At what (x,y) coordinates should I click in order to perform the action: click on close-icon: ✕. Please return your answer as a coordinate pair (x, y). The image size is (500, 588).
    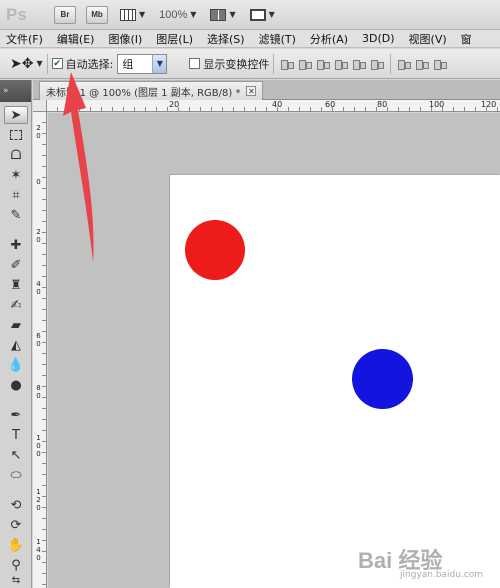
    Looking at the image, I should click on (251, 91).